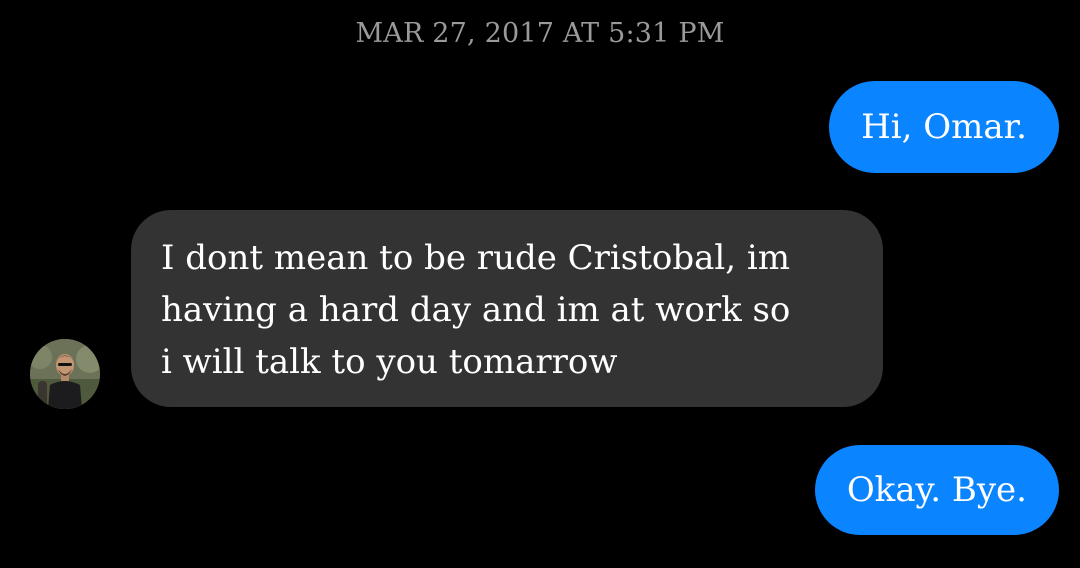  Describe the element at coordinates (936, 490) in the screenshot. I see `outgoing-message-bubble: Okay. Bye.` at that location.